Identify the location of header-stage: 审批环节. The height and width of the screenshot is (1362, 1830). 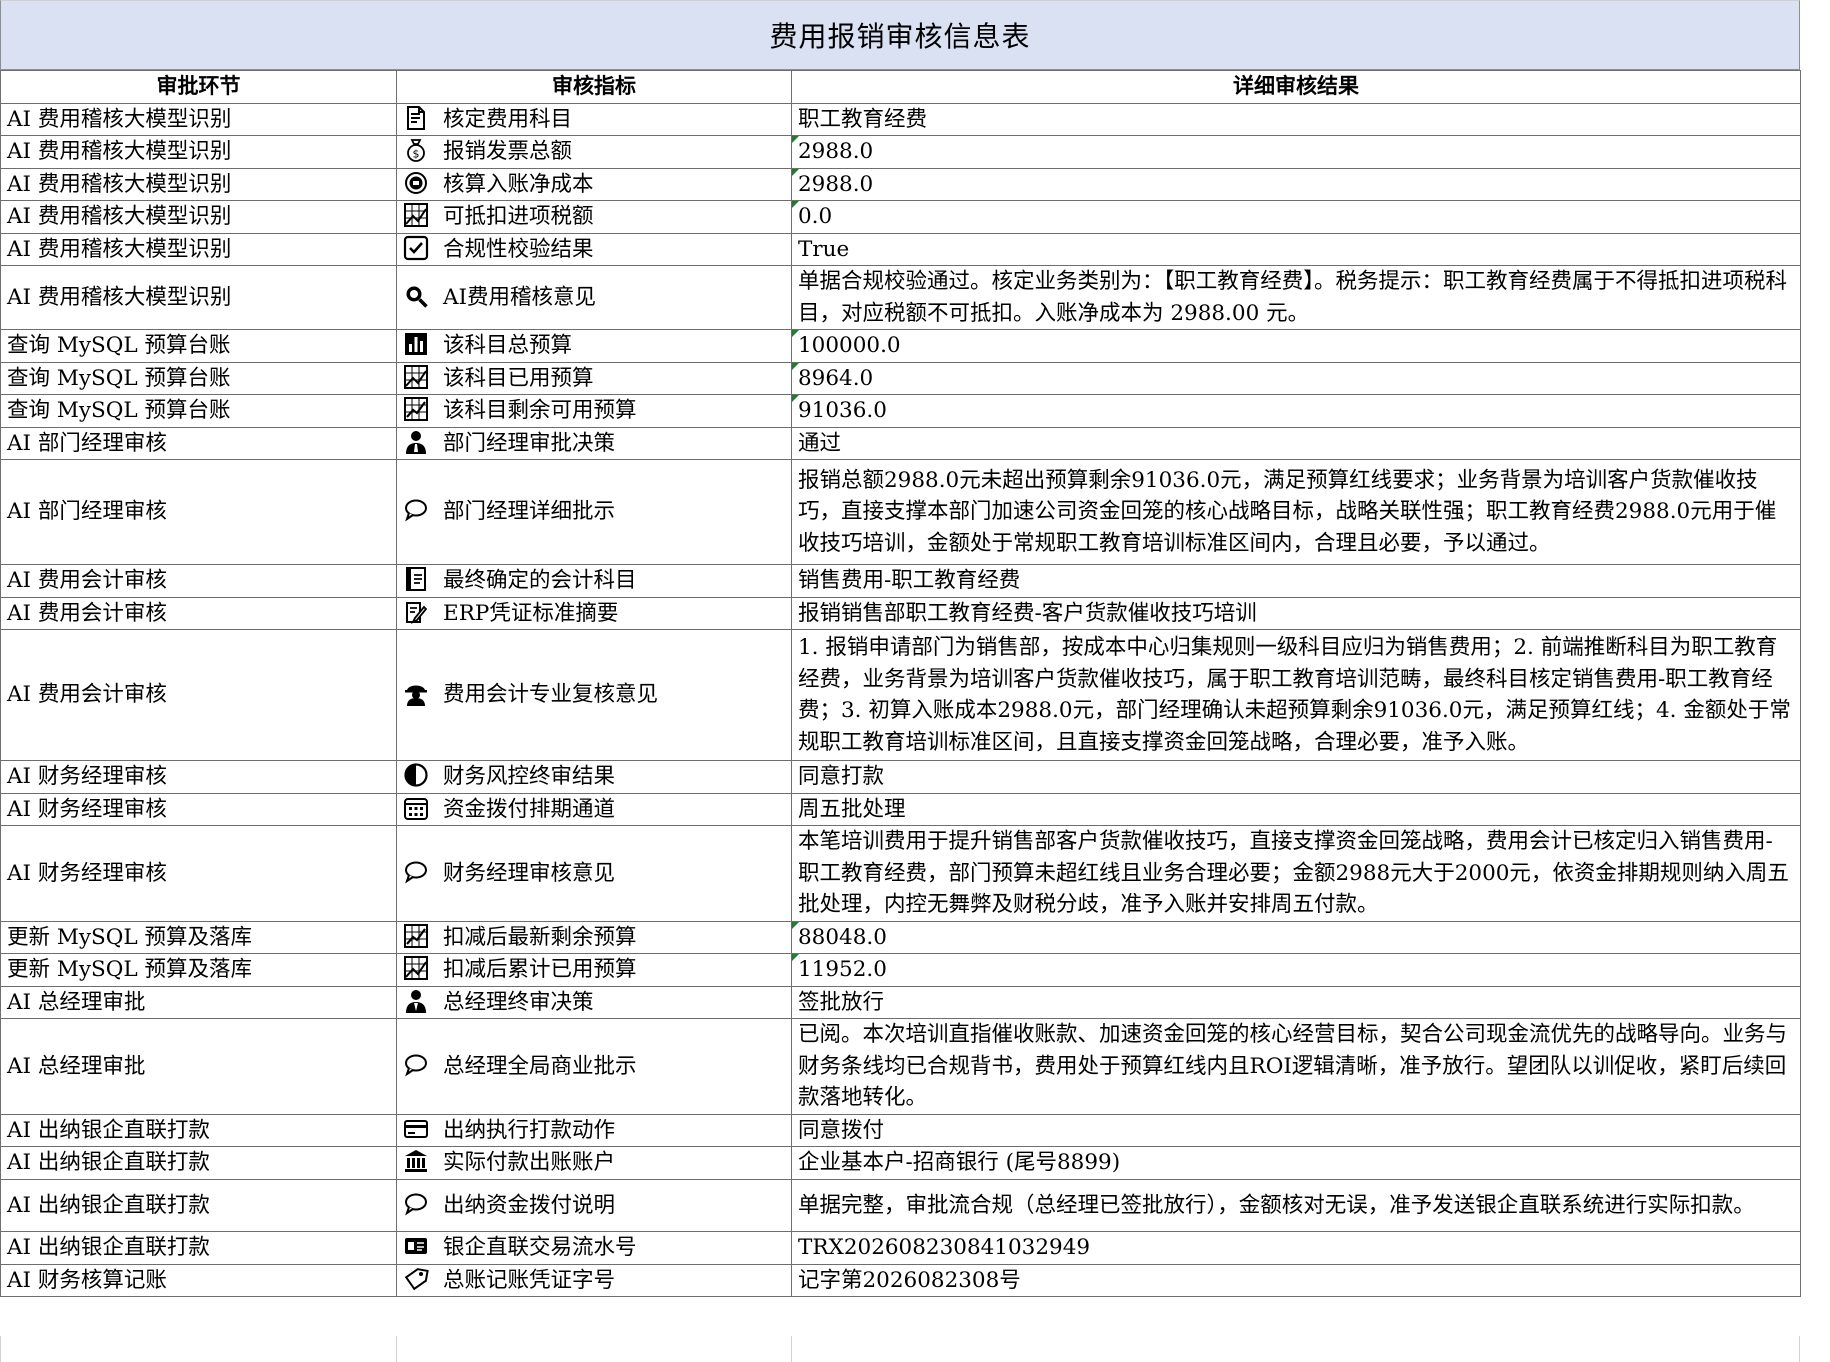
(198, 87).